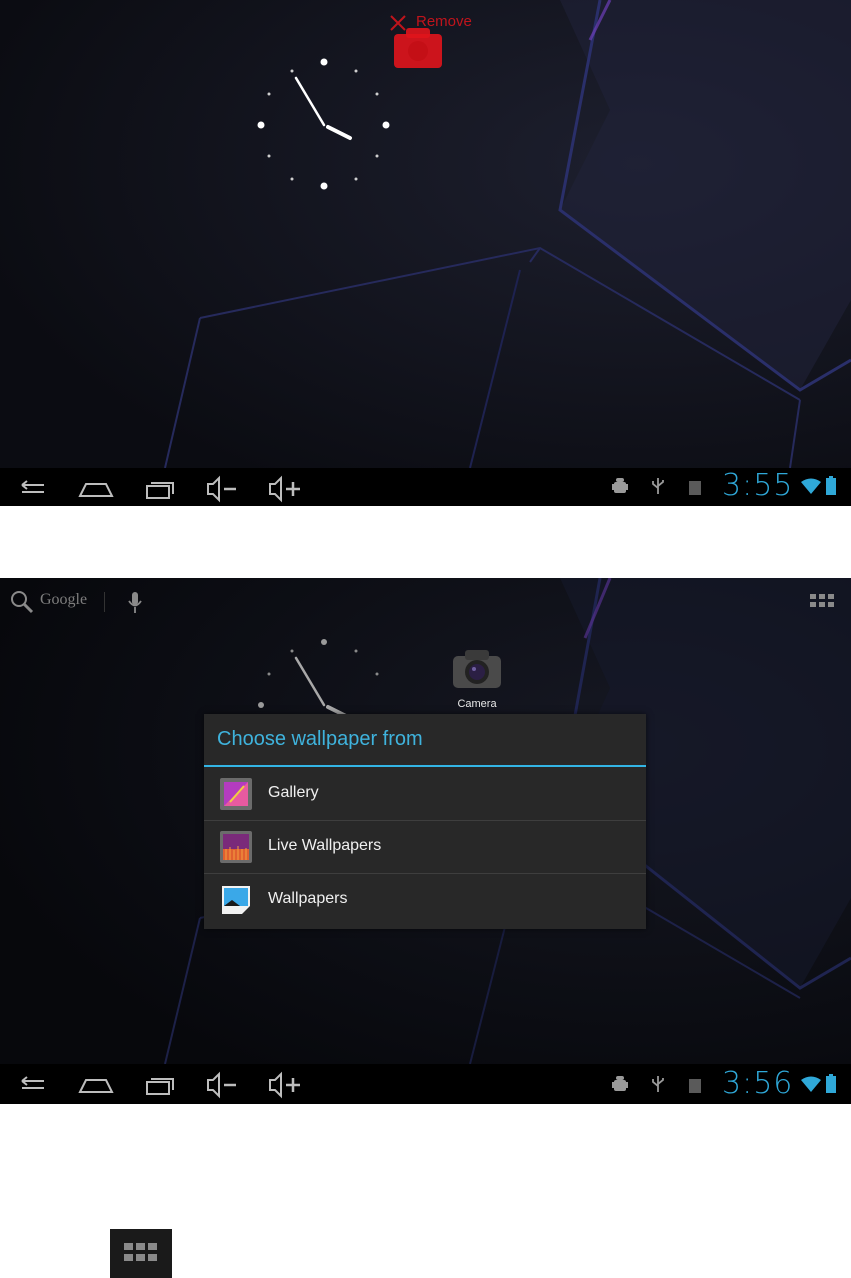 Image resolution: width=851 pixels, height=1278 pixels. I want to click on gallery-label: Gallery, so click(293, 792).